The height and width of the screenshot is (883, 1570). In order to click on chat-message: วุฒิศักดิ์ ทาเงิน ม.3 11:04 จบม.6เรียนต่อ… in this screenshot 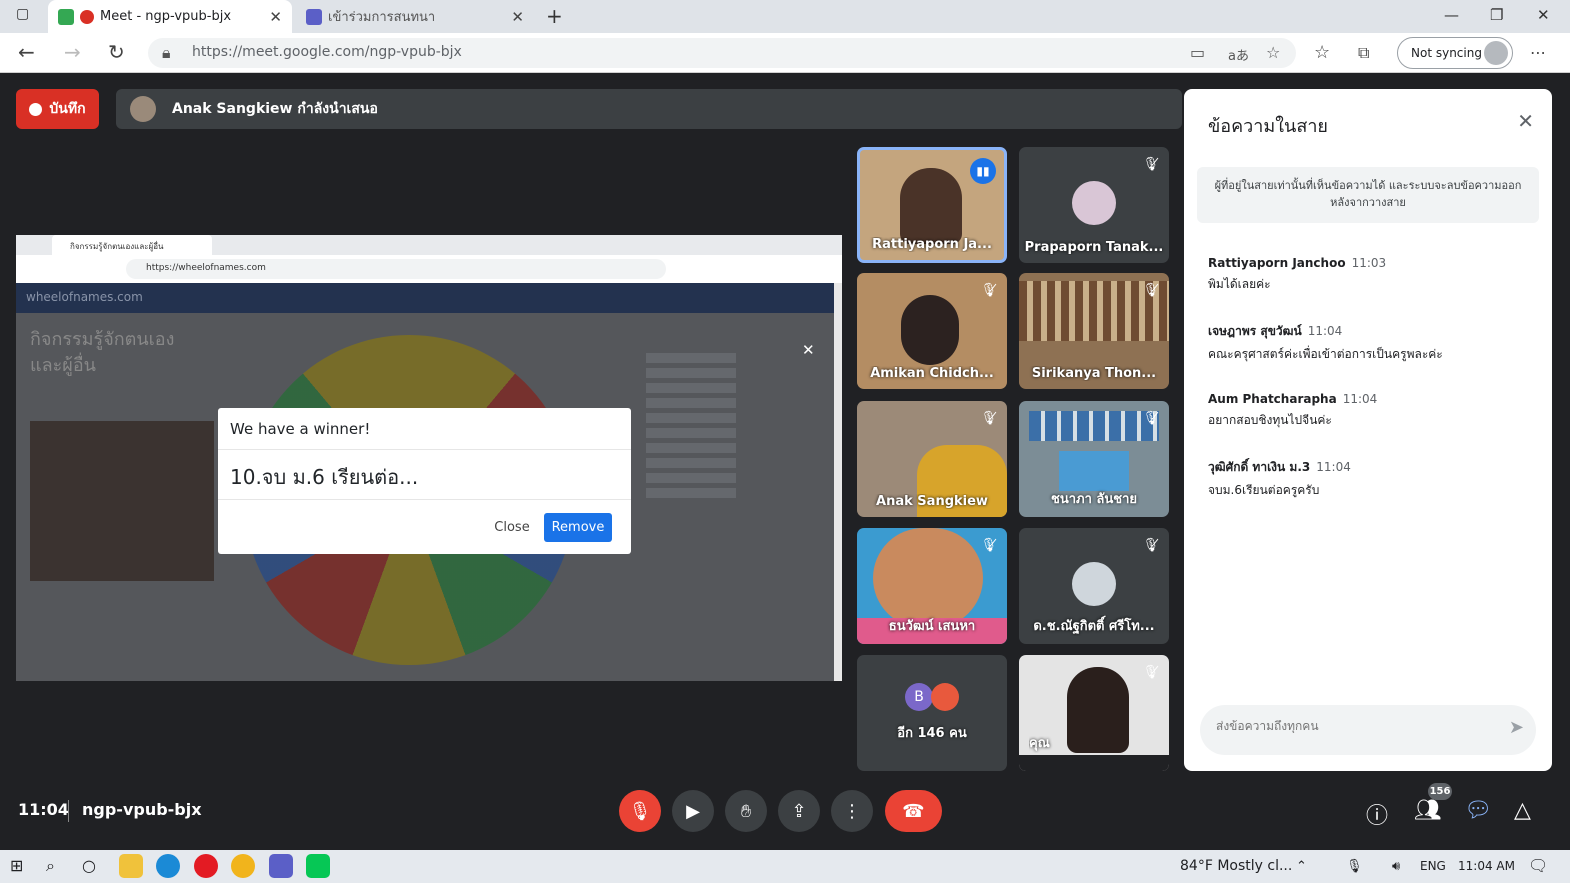, I will do `click(1368, 478)`.